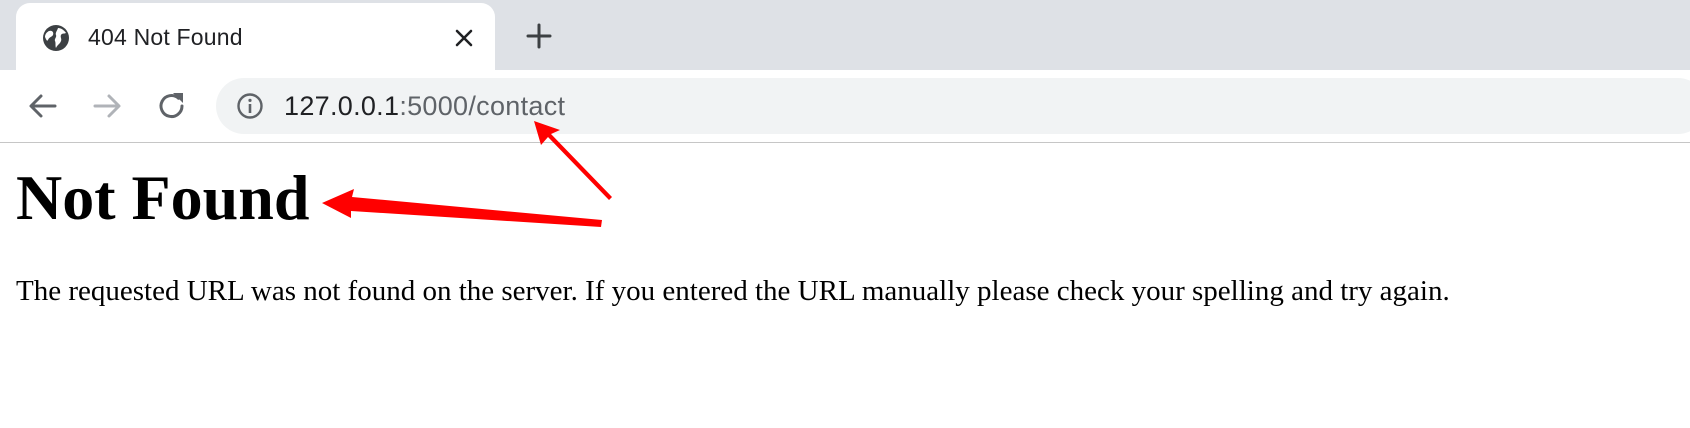  I want to click on page-heading: Not Found, so click(163, 197).